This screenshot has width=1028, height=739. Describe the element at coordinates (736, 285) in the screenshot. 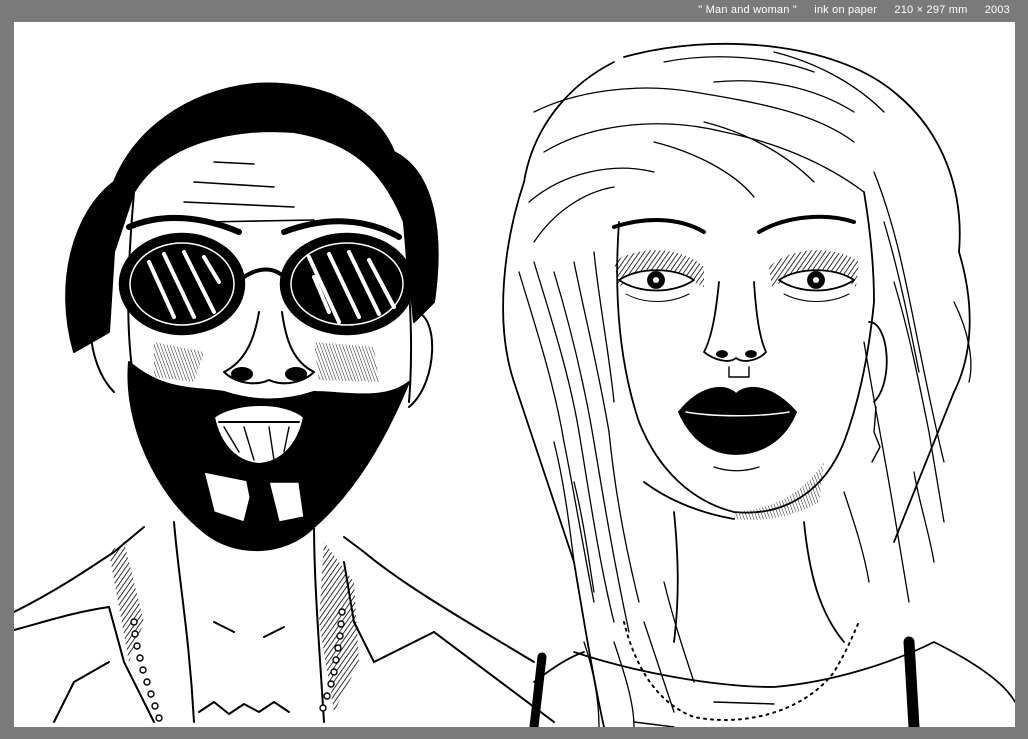

I see `woman-eyes` at that location.